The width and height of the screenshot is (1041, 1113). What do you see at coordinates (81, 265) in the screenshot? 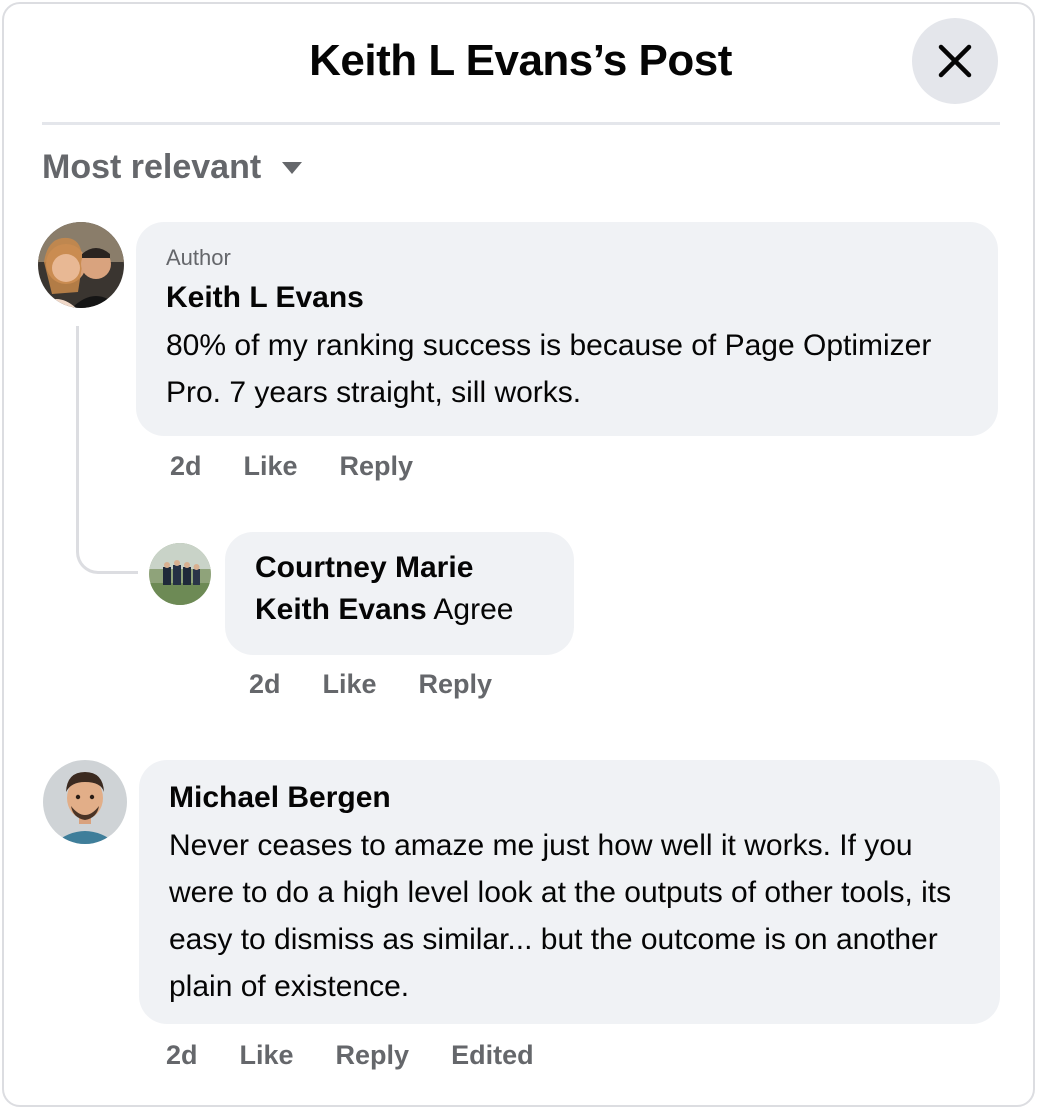
I see `avatar-keith-evans` at bounding box center [81, 265].